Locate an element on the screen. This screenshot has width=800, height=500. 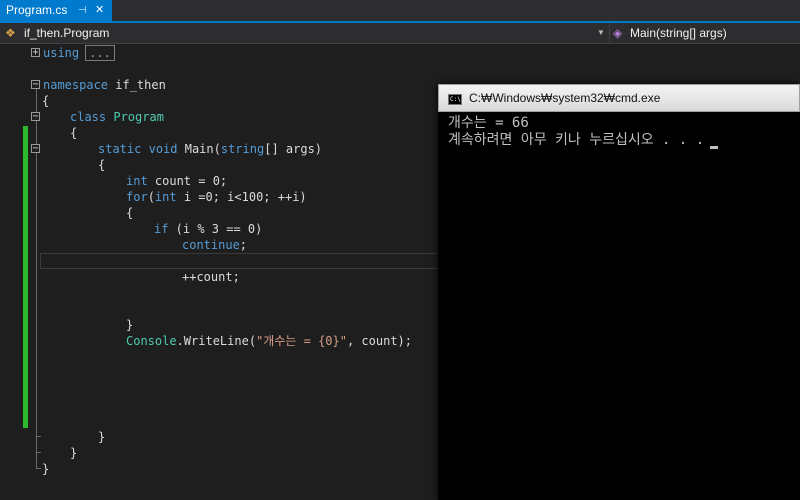
keyword: class is located at coordinates (88, 117).